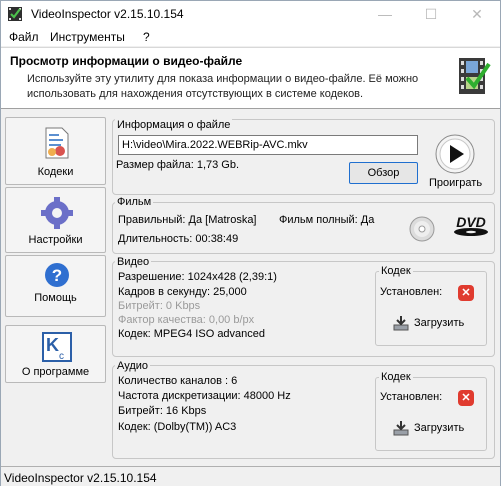 The width and height of the screenshot is (501, 486). What do you see at coordinates (133, 366) in the screenshot?
I see `audio-label: Аудио` at bounding box center [133, 366].